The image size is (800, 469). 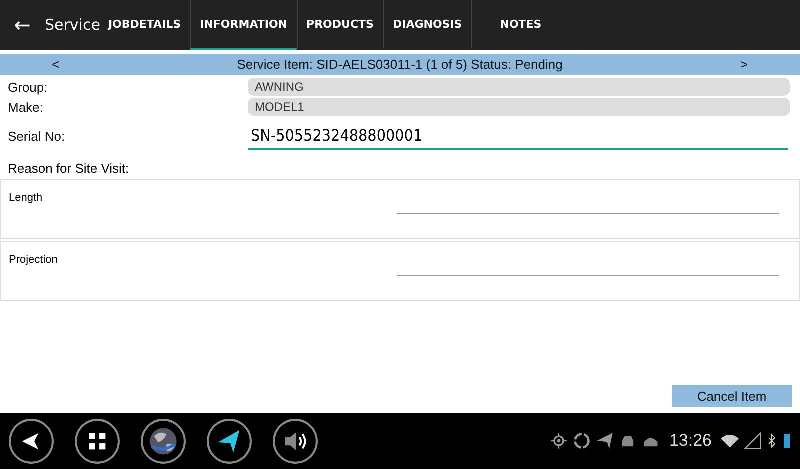 I want to click on apps-icon, so click(x=97, y=441).